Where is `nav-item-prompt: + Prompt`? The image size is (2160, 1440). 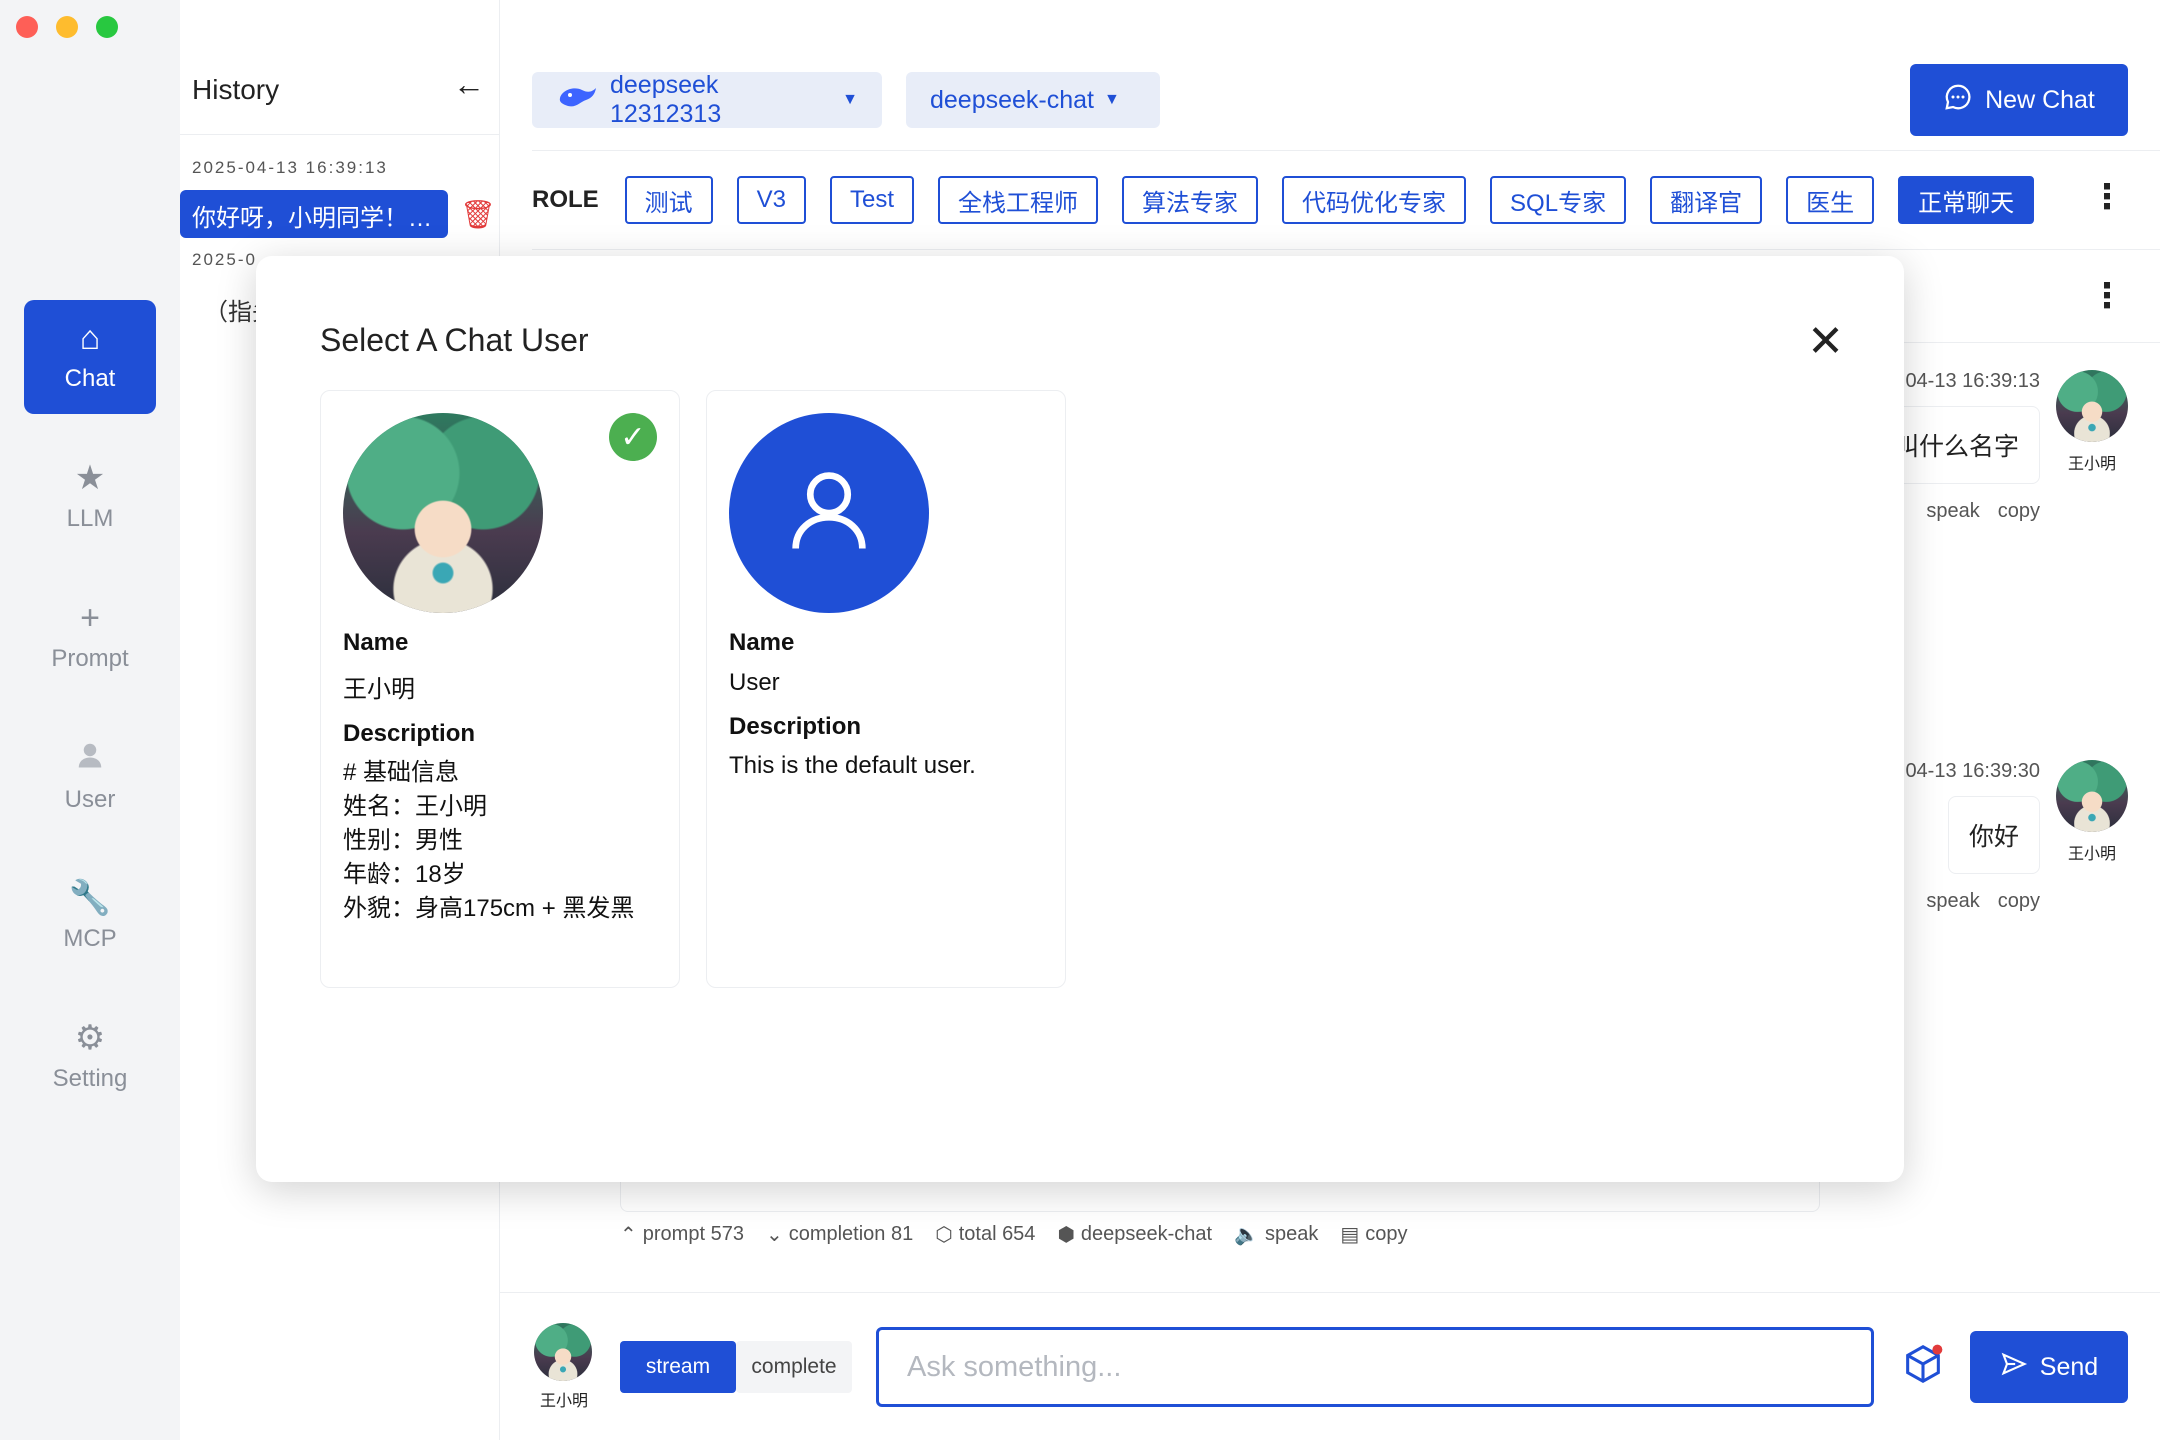
nav-item-prompt: + Prompt is located at coordinates (90, 637).